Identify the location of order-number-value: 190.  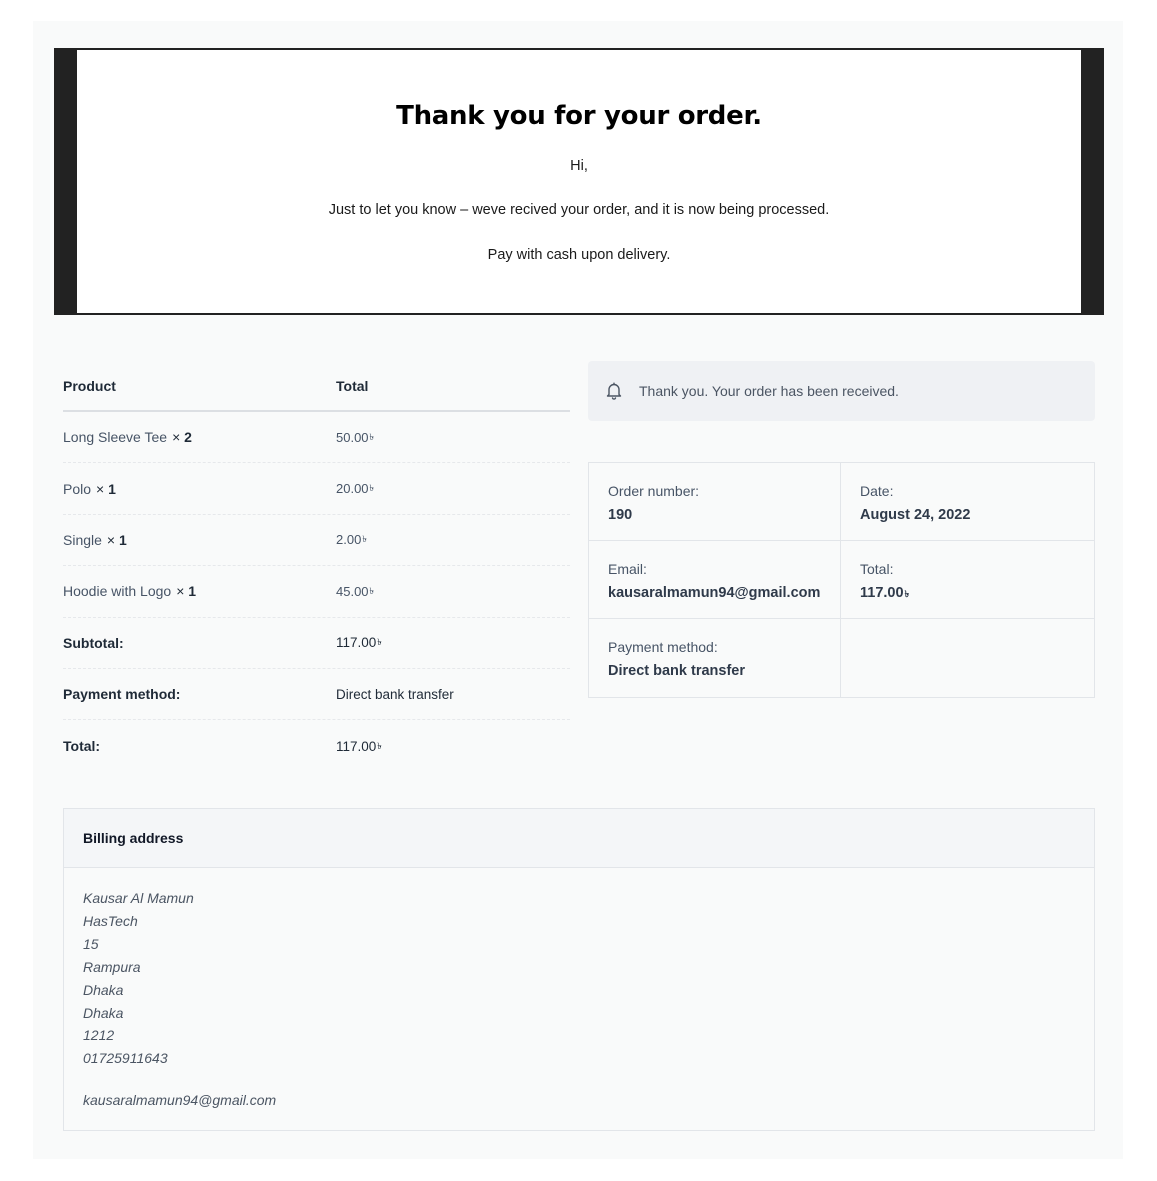
(620, 515).